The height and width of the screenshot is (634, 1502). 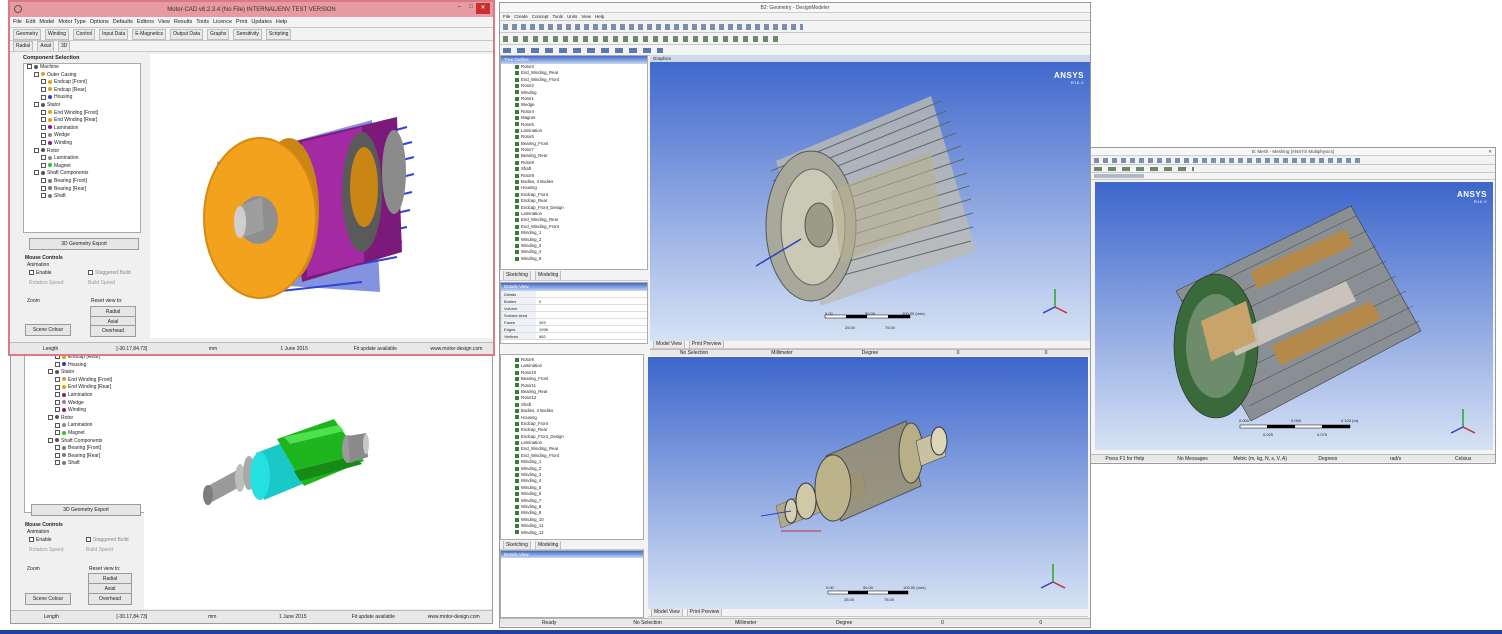 What do you see at coordinates (23, 46) in the screenshot?
I see `view-sub-tab: Radial` at bounding box center [23, 46].